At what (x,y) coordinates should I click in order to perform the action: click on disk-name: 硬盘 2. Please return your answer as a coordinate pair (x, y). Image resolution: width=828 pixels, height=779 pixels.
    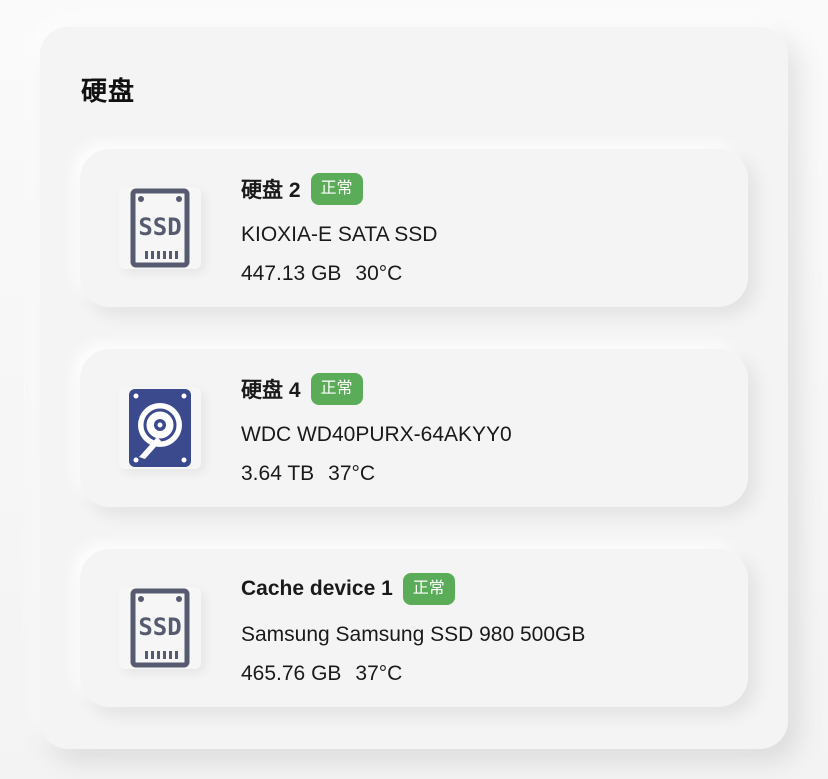
    Looking at the image, I should click on (271, 190).